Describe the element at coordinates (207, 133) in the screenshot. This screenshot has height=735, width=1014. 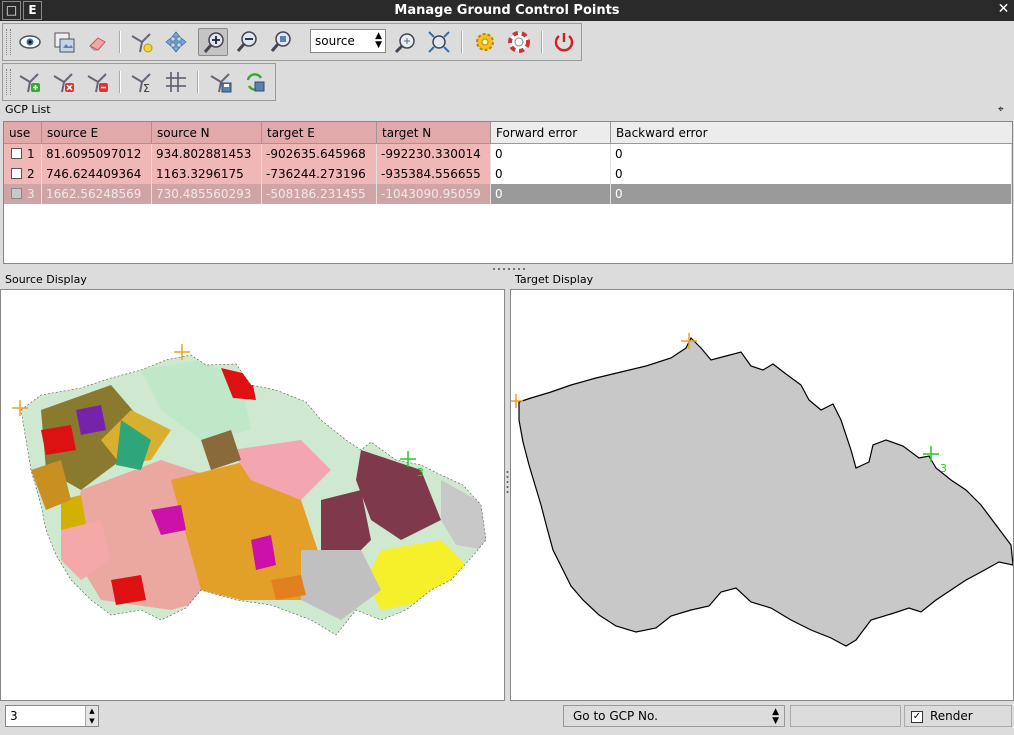
I see `column-header-source-n: source N` at that location.